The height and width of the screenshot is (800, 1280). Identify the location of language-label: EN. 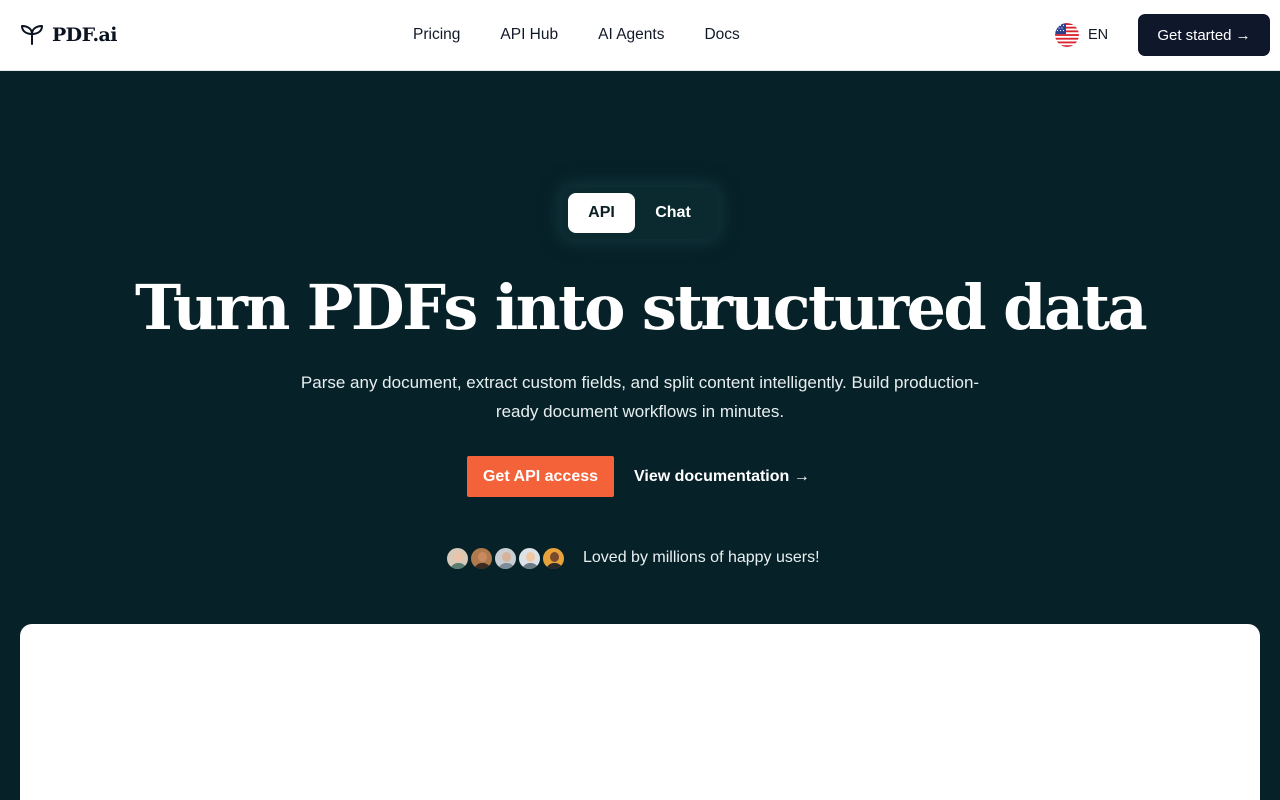
(1098, 35).